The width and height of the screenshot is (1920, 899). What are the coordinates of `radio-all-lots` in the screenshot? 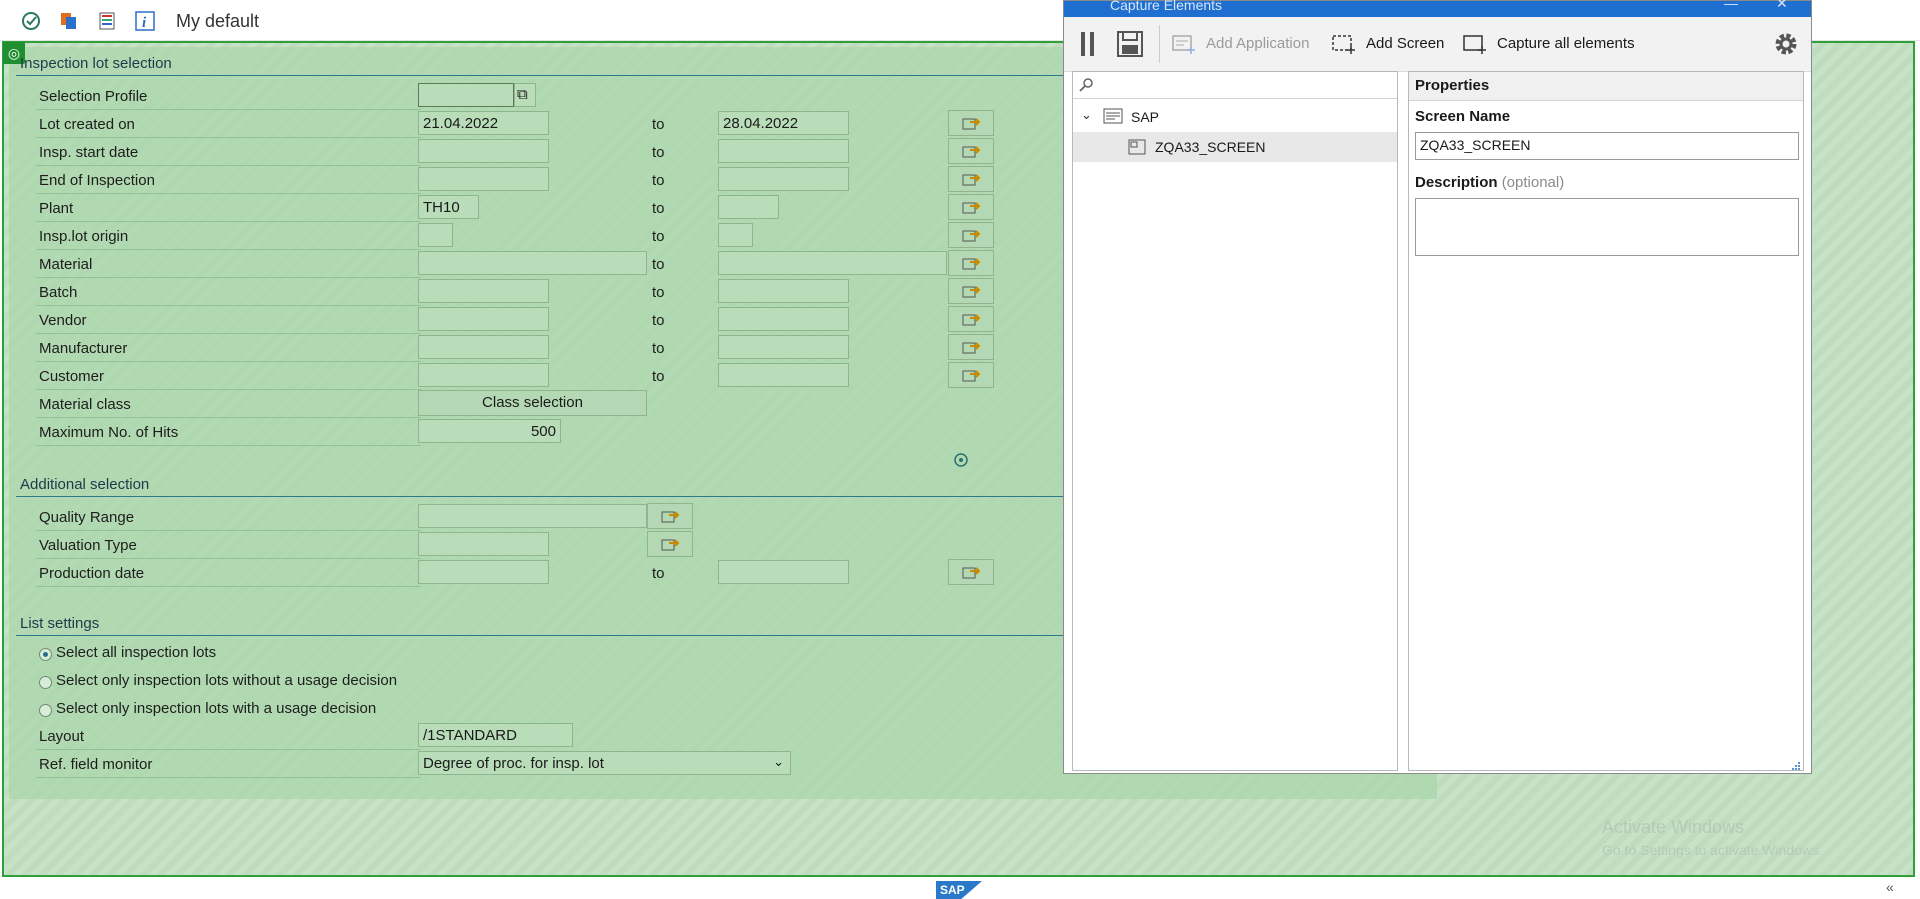 It's located at (45, 654).